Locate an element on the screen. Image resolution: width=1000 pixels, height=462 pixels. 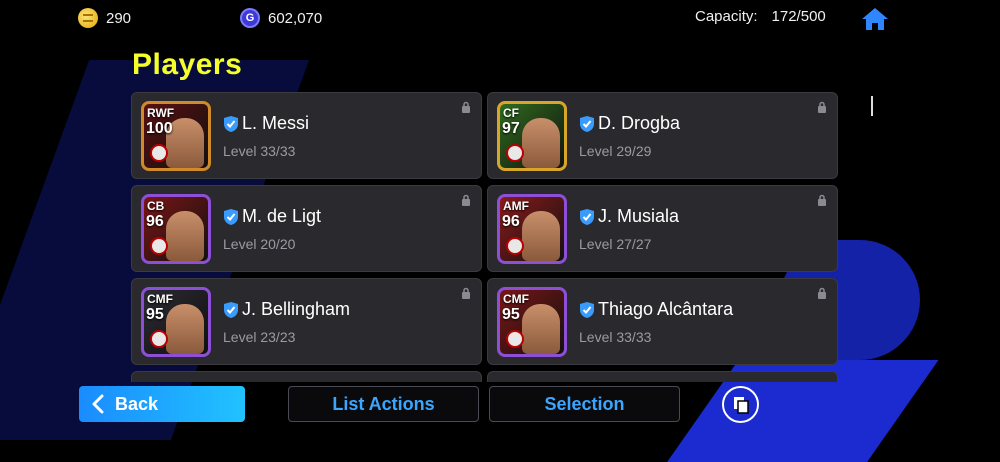
player-rating: 100 is located at coordinates (159, 128).